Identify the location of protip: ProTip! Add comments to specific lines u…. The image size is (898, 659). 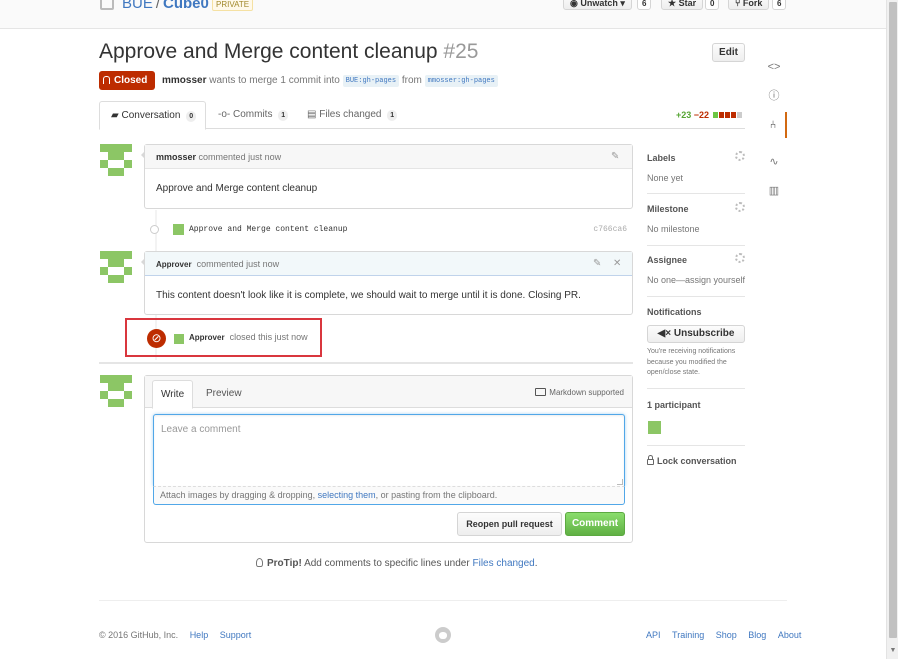
(397, 563).